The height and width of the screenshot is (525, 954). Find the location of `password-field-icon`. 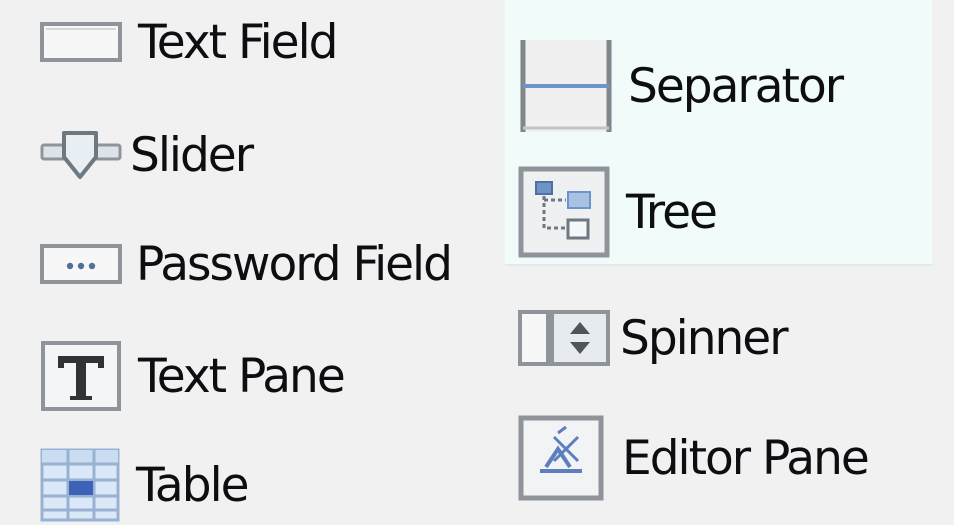

password-field-icon is located at coordinates (81, 264).